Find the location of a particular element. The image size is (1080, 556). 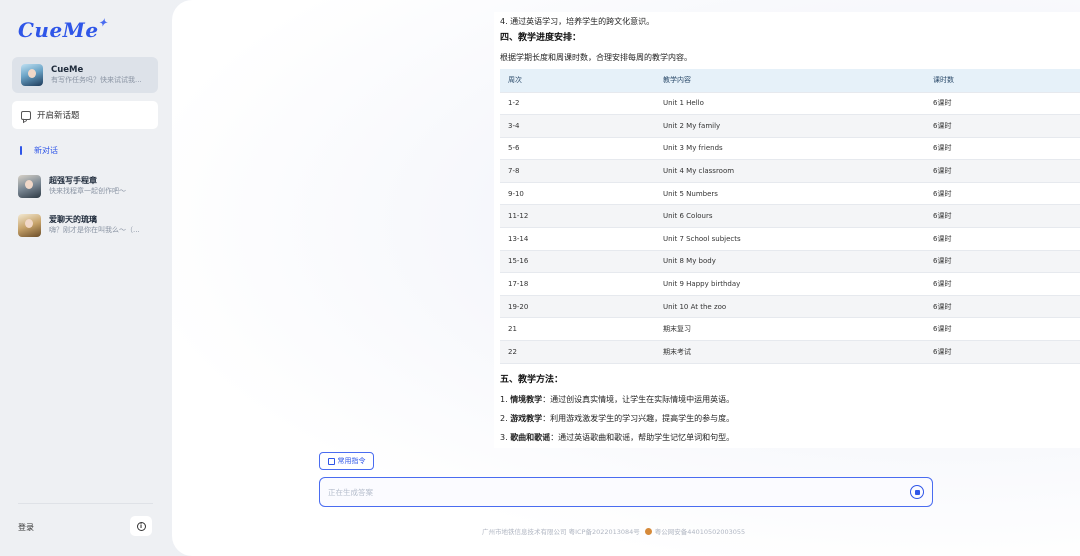

history-bot-name: 超强写手程章 is located at coordinates (73, 180).